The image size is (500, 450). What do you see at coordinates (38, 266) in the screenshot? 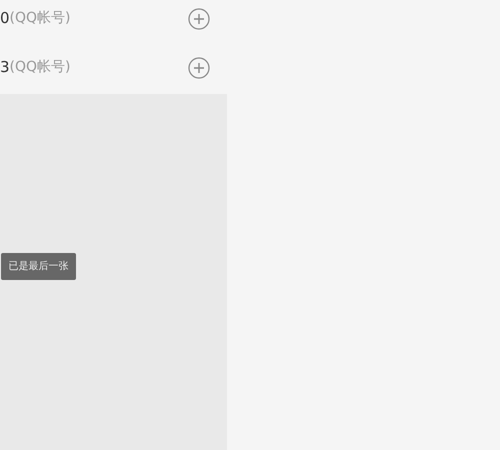
I see `toast-message: 已是最后一张` at bounding box center [38, 266].